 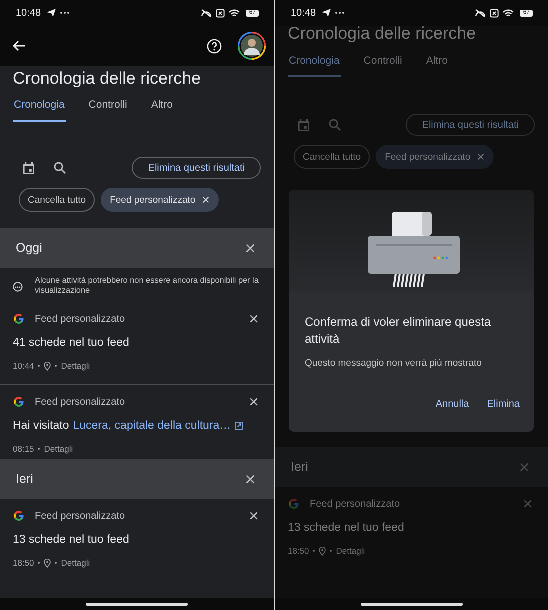 What do you see at coordinates (23, 449) in the screenshot?
I see `item-time: 08:15` at bounding box center [23, 449].